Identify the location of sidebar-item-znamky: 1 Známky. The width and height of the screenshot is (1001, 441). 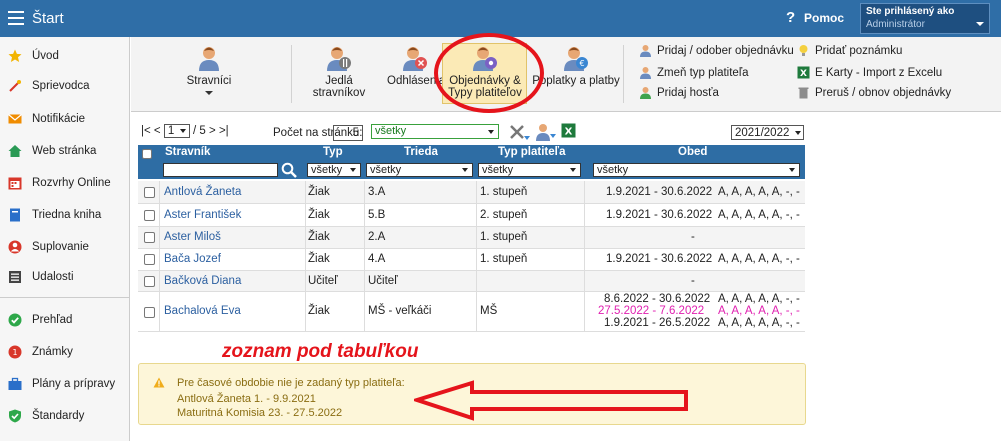
(64, 352).